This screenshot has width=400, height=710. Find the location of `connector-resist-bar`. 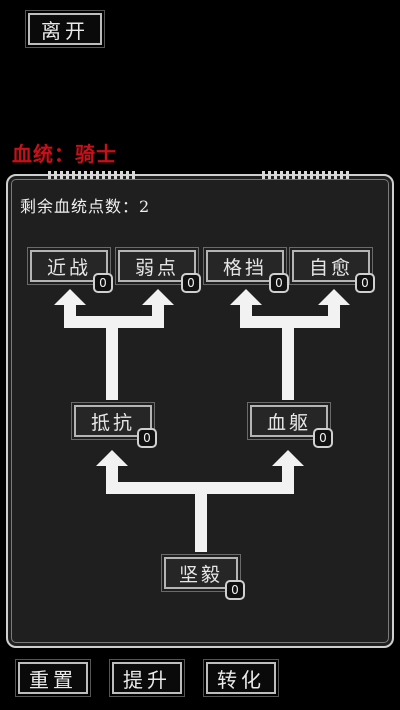

connector-resist-bar is located at coordinates (114, 322).